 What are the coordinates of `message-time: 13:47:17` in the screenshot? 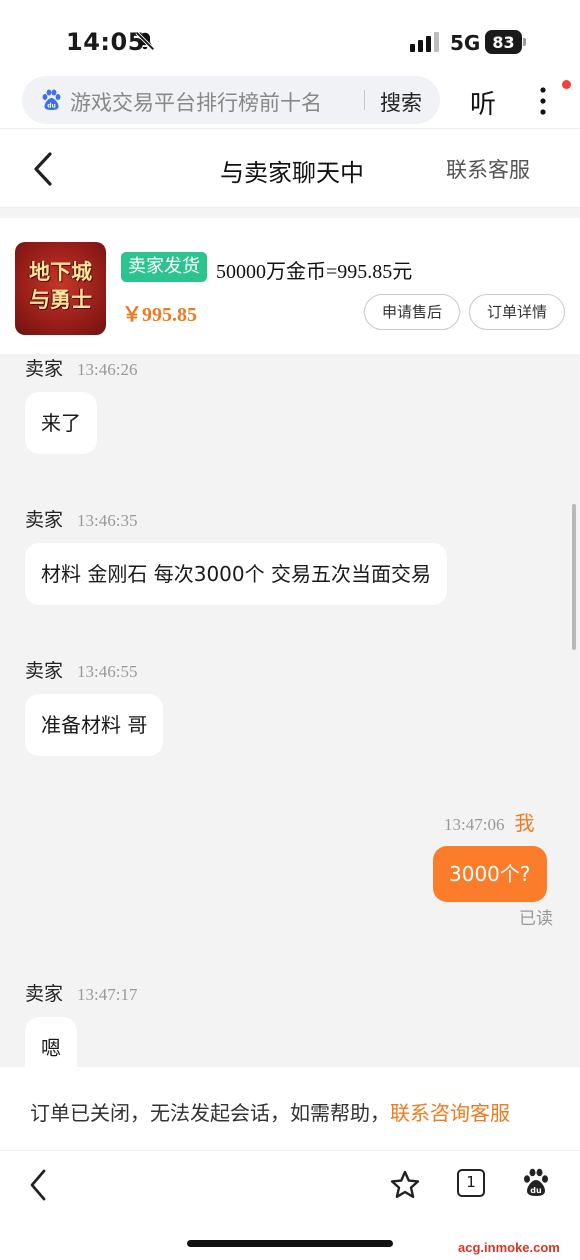 It's located at (107, 994).